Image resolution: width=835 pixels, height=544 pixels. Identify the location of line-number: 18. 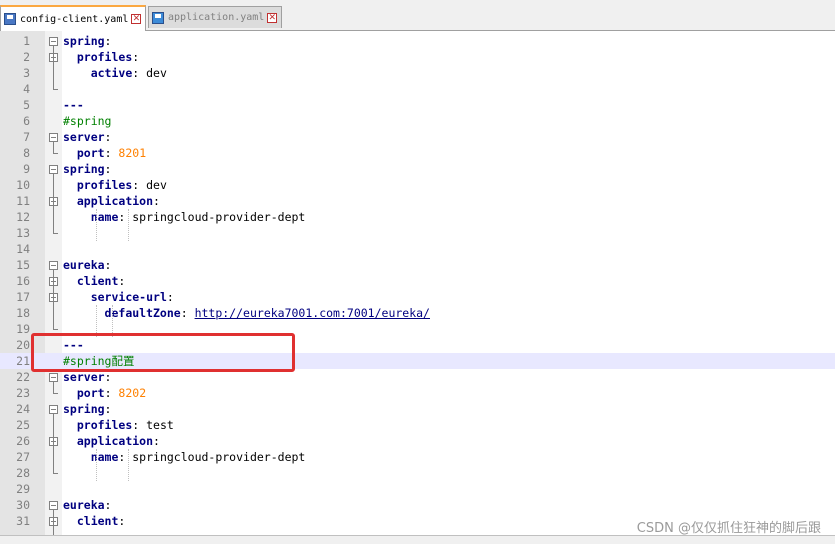
(23, 313).